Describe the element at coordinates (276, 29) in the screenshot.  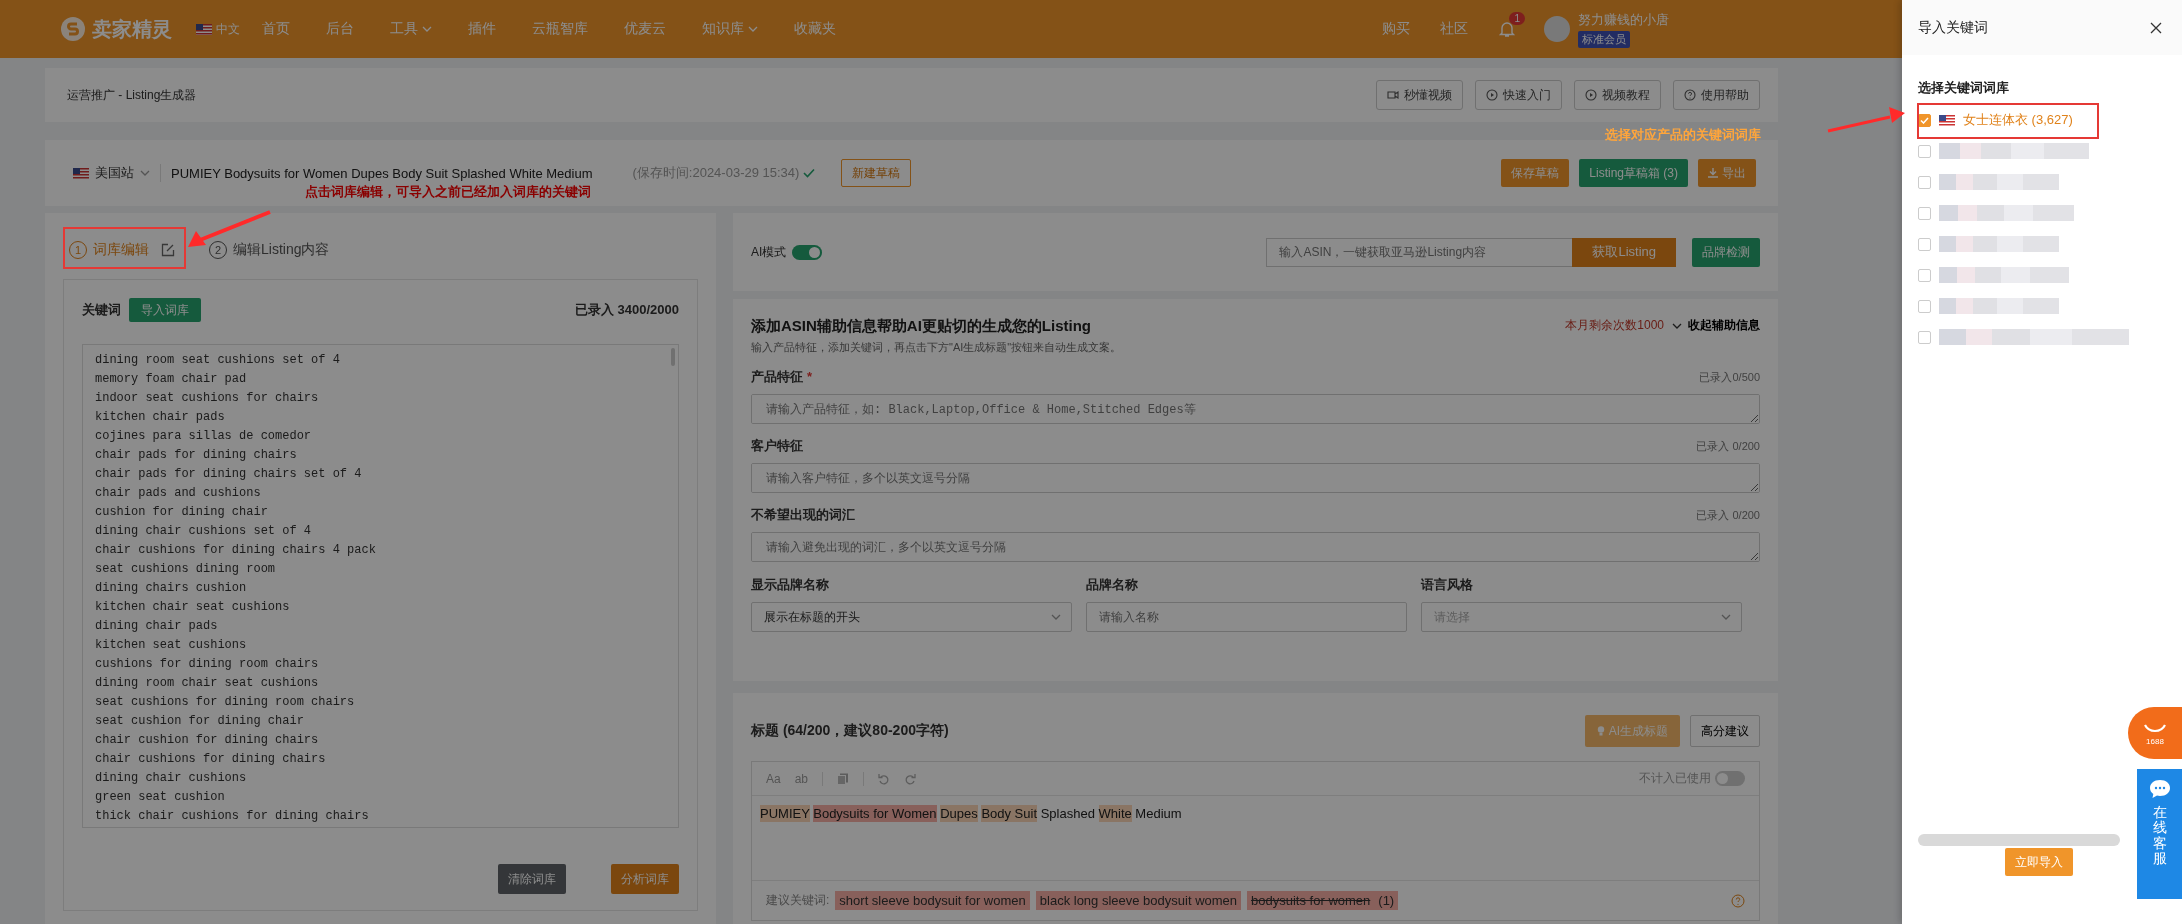
I see `nav-link: 首页` at that location.